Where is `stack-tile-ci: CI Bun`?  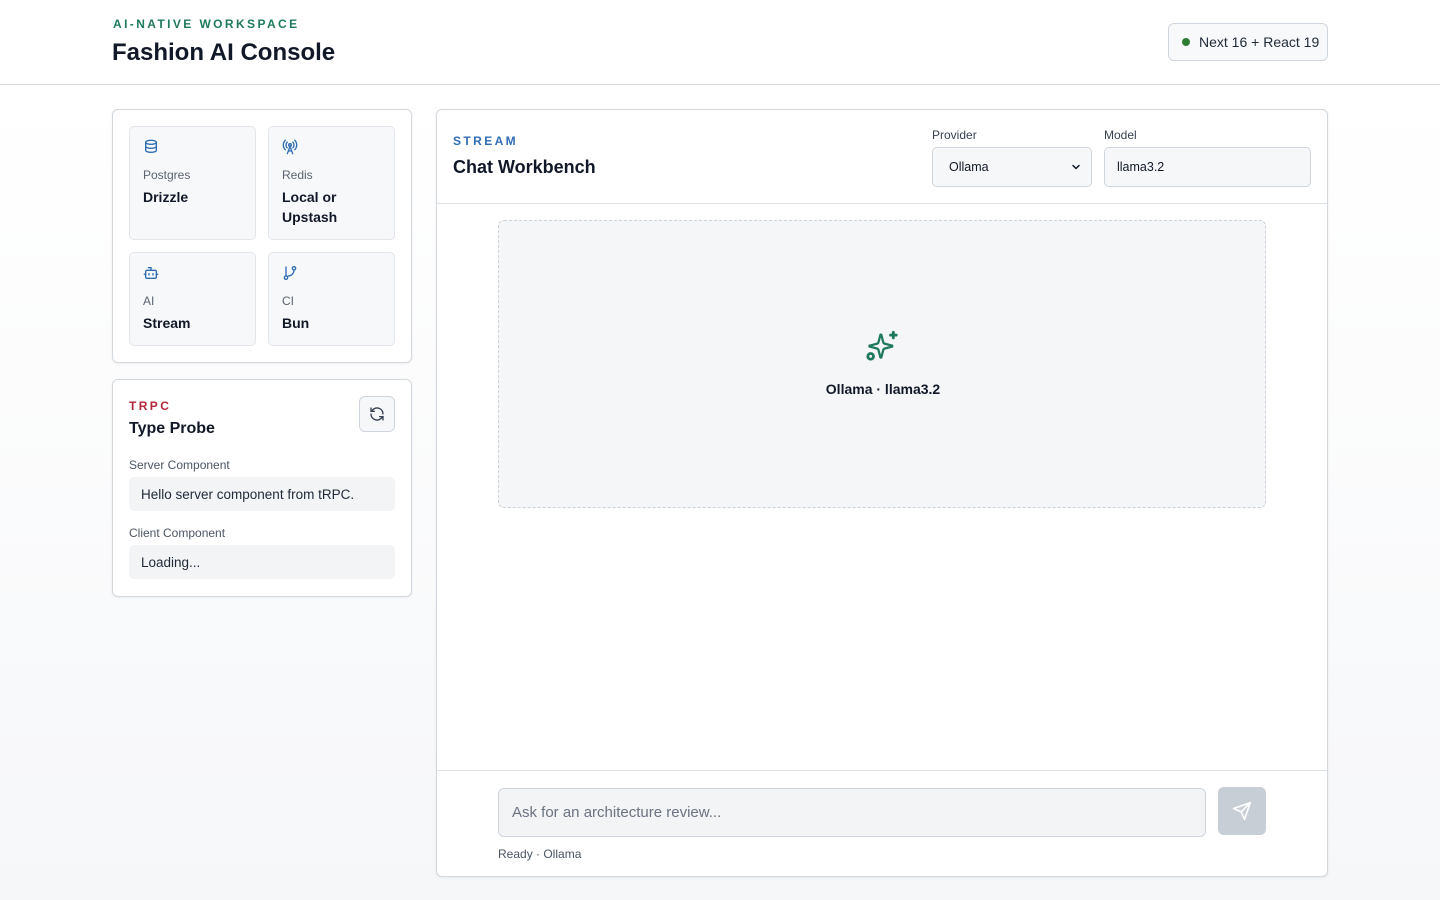
stack-tile-ci: CI Bun is located at coordinates (331, 299).